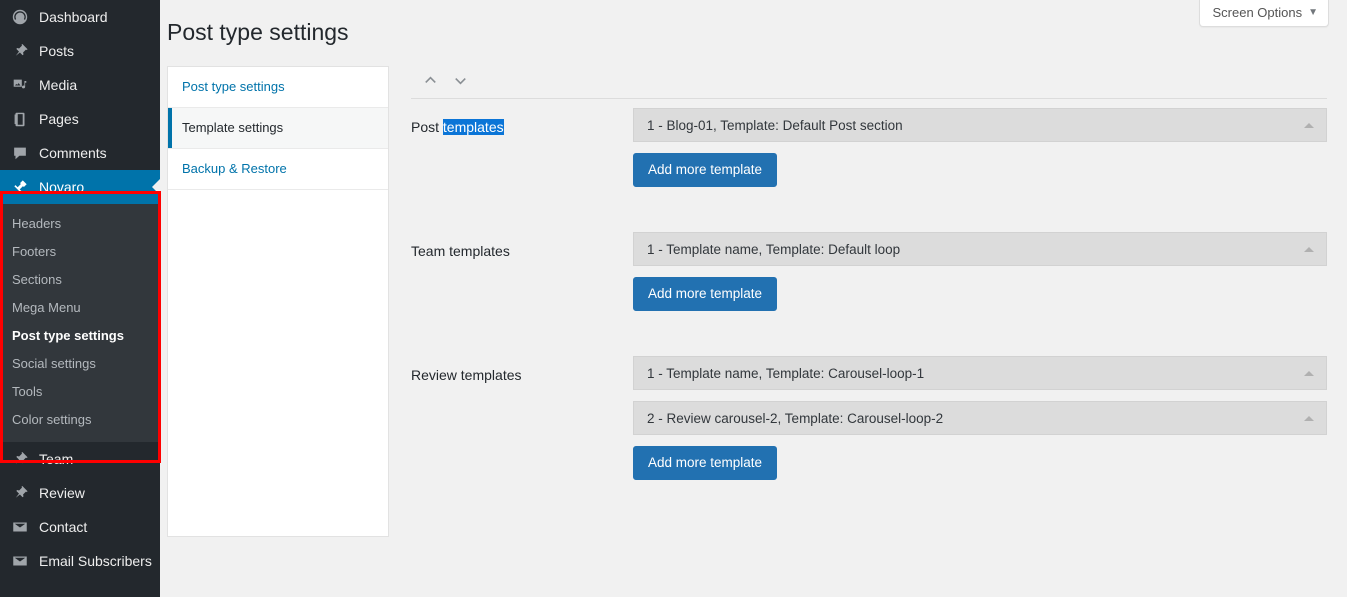 Image resolution: width=1347 pixels, height=597 pixels. What do you see at coordinates (473, 127) in the screenshot?
I see `selected-text-highlight: templates` at bounding box center [473, 127].